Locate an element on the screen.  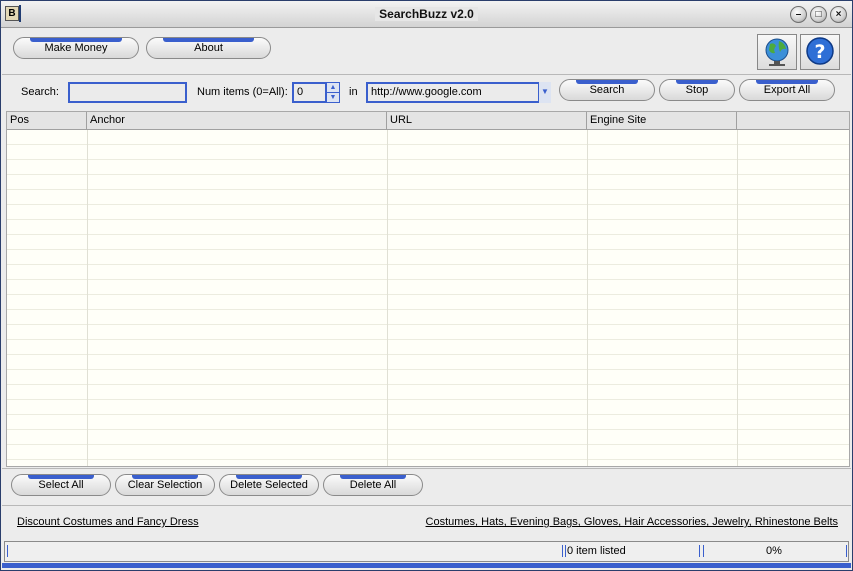
select-all-label: Select All is located at coordinates (61, 485).